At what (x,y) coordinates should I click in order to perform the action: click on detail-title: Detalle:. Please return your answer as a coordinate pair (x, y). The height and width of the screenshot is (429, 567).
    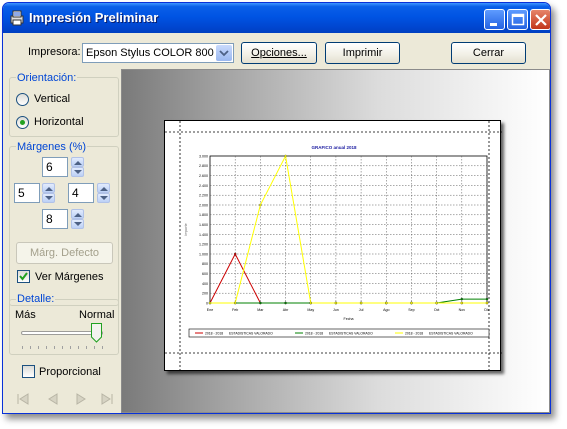
    Looking at the image, I should click on (36, 299).